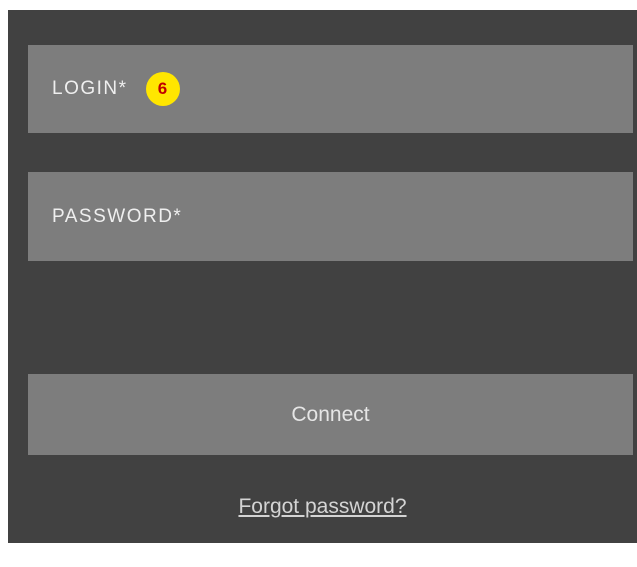 The width and height of the screenshot is (637, 567). What do you see at coordinates (330, 216) in the screenshot?
I see `password-input: PASSWORD*` at bounding box center [330, 216].